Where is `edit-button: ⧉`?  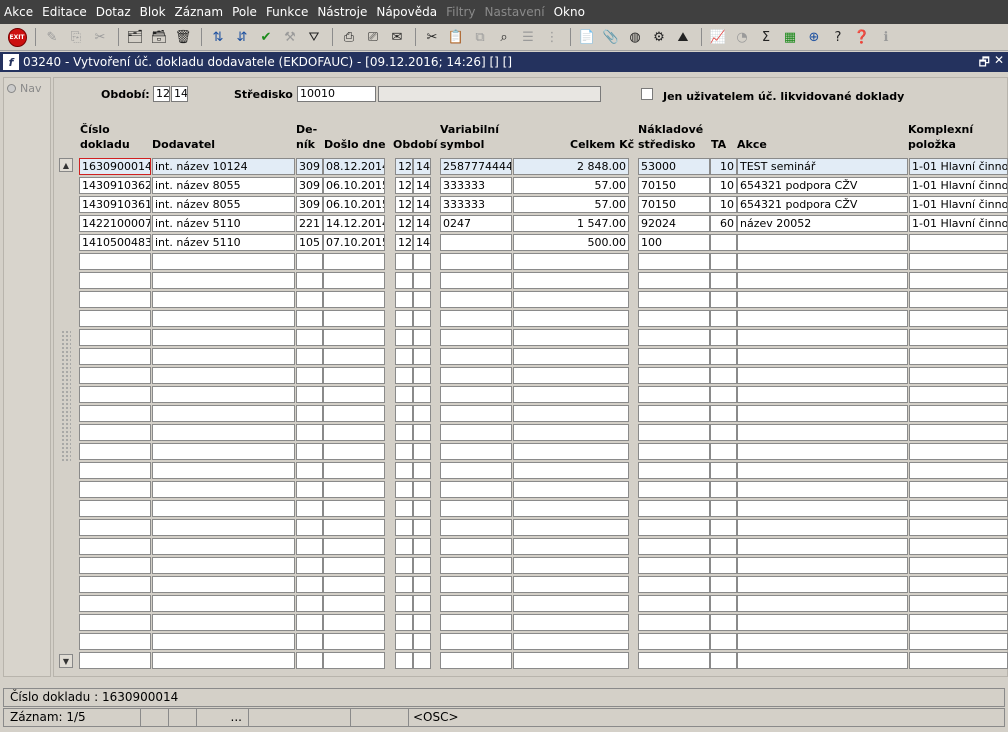
edit-button: ⧉ is located at coordinates (480, 37).